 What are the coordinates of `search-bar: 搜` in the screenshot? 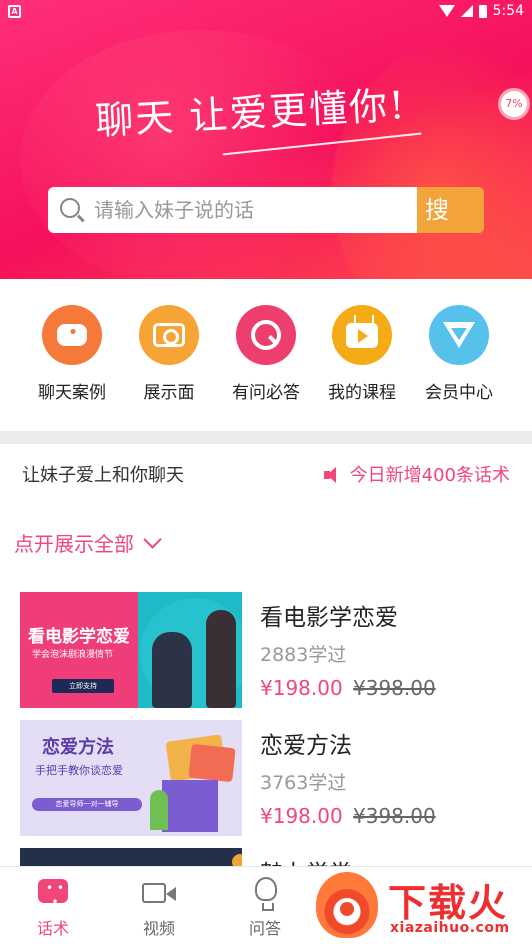 It's located at (266, 210).